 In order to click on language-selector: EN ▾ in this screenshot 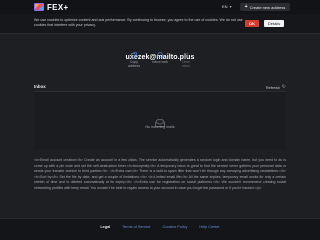, I will do `click(227, 6)`.